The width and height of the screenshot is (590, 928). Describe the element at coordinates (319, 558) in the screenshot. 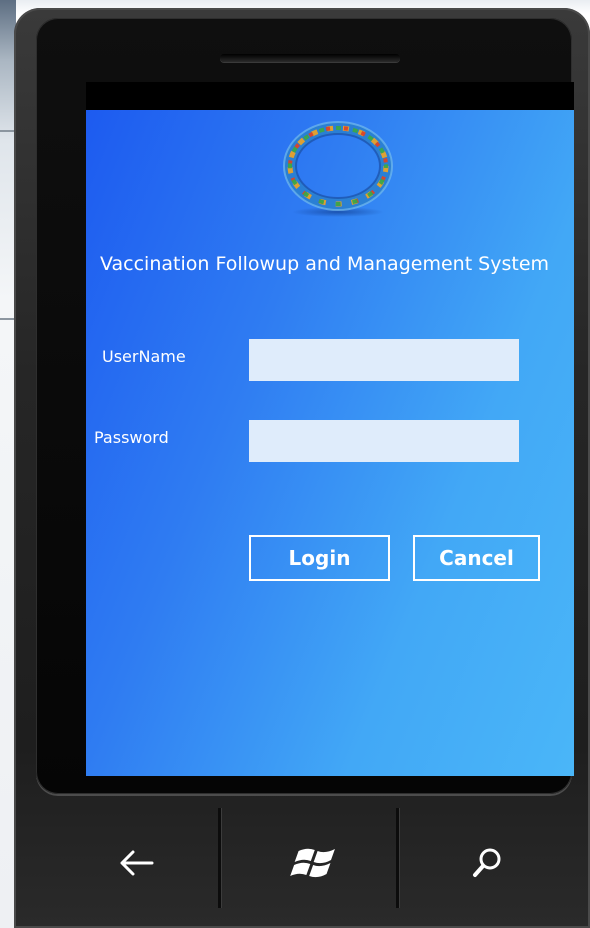

I see `login-button: Login` at that location.